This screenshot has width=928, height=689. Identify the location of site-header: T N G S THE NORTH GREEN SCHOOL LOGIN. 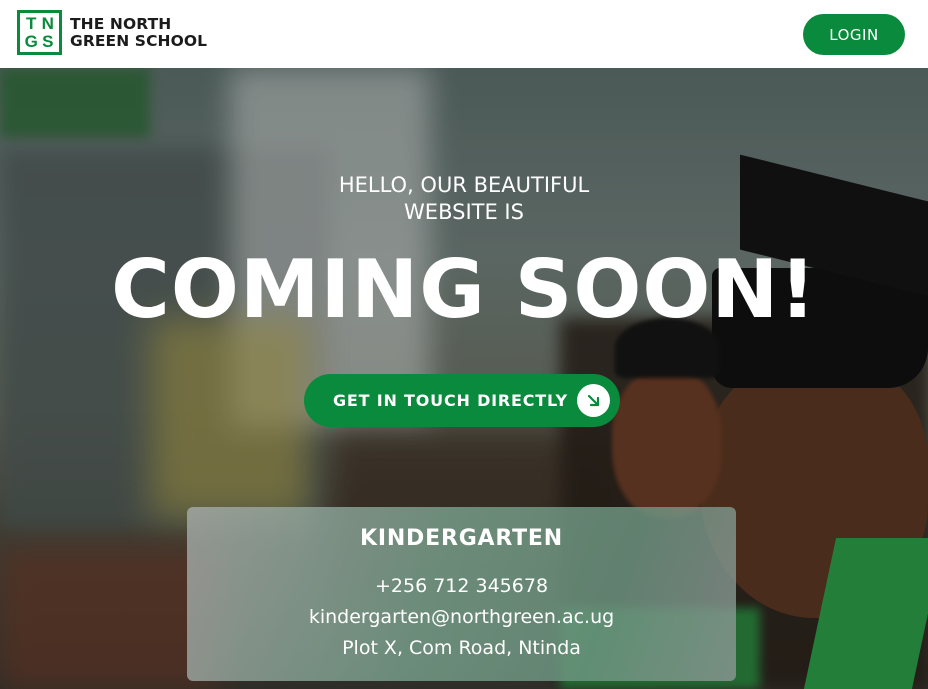
(464, 34).